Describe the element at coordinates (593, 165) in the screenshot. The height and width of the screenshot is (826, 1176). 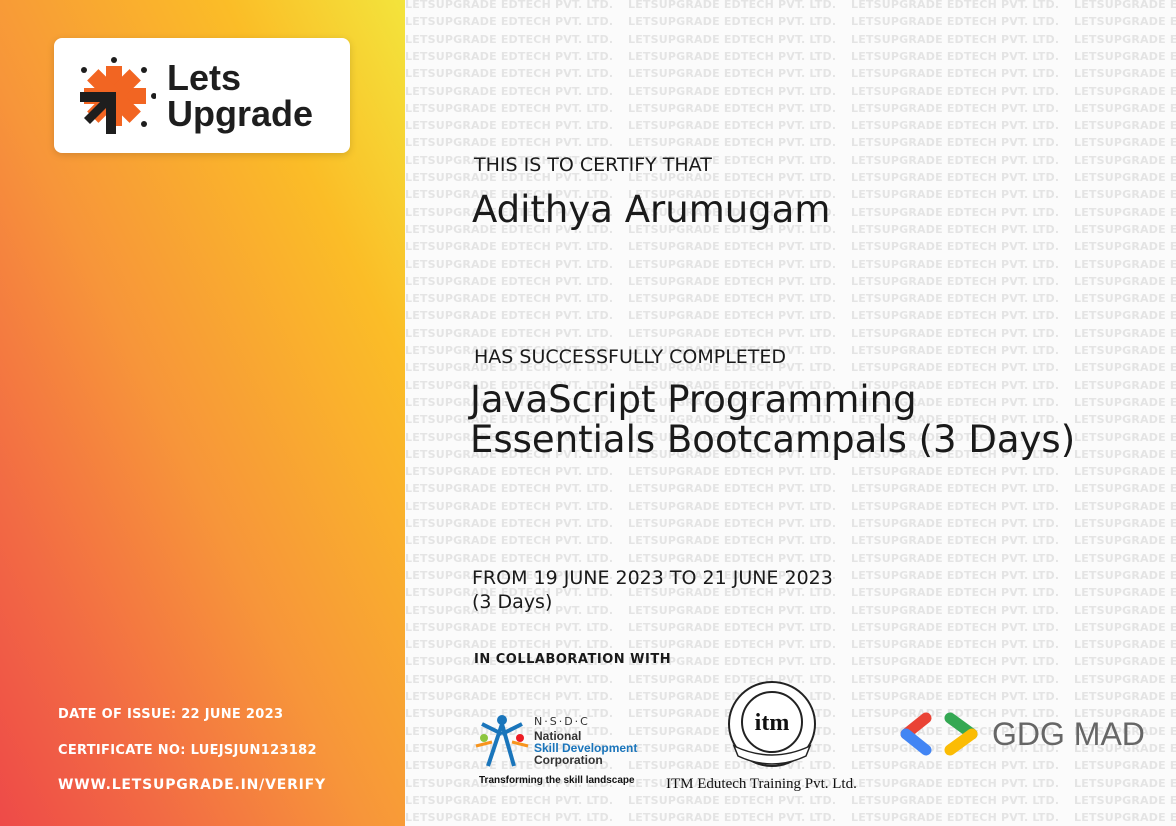
I see `certify-intro: THIS IS TO CERTIFY THAT` at that location.